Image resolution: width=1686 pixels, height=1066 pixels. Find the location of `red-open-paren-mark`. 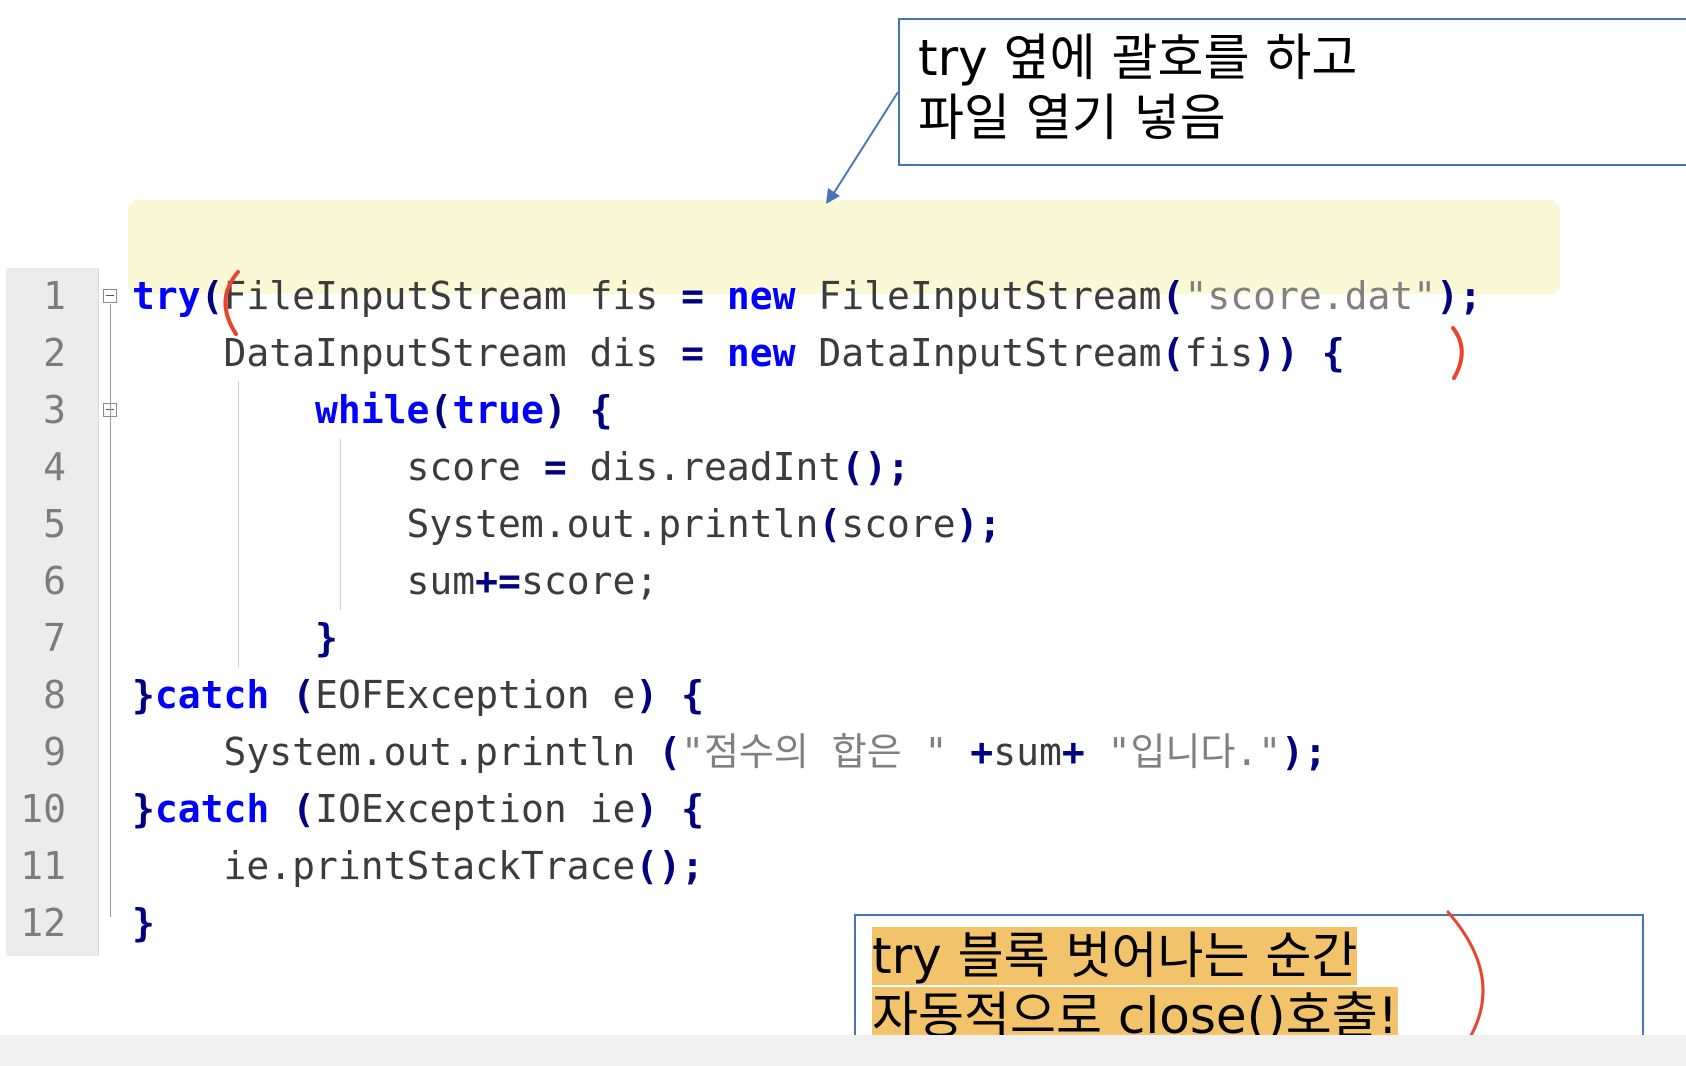

red-open-paren-mark is located at coordinates (231, 303).